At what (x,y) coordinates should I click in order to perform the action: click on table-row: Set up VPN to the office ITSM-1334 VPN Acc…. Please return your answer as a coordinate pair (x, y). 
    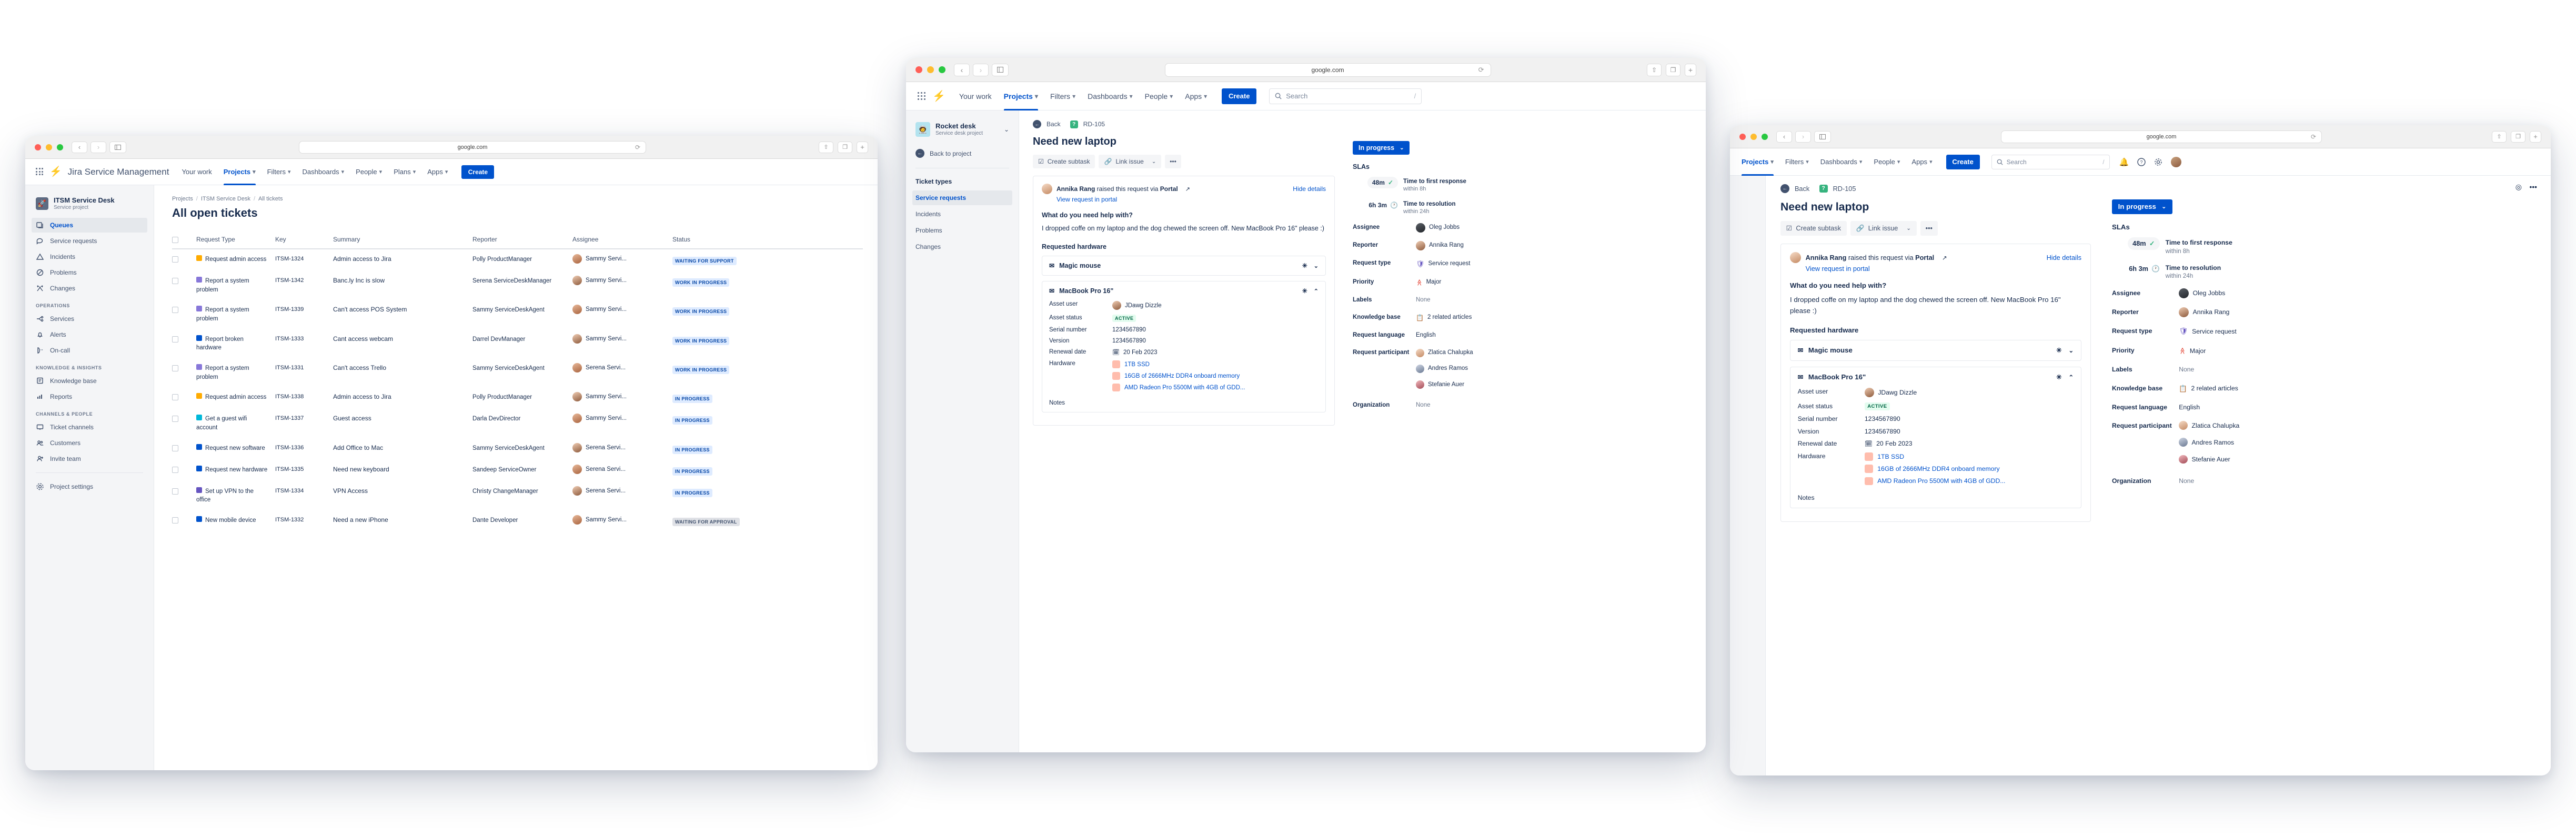
    Looking at the image, I should click on (517, 496).